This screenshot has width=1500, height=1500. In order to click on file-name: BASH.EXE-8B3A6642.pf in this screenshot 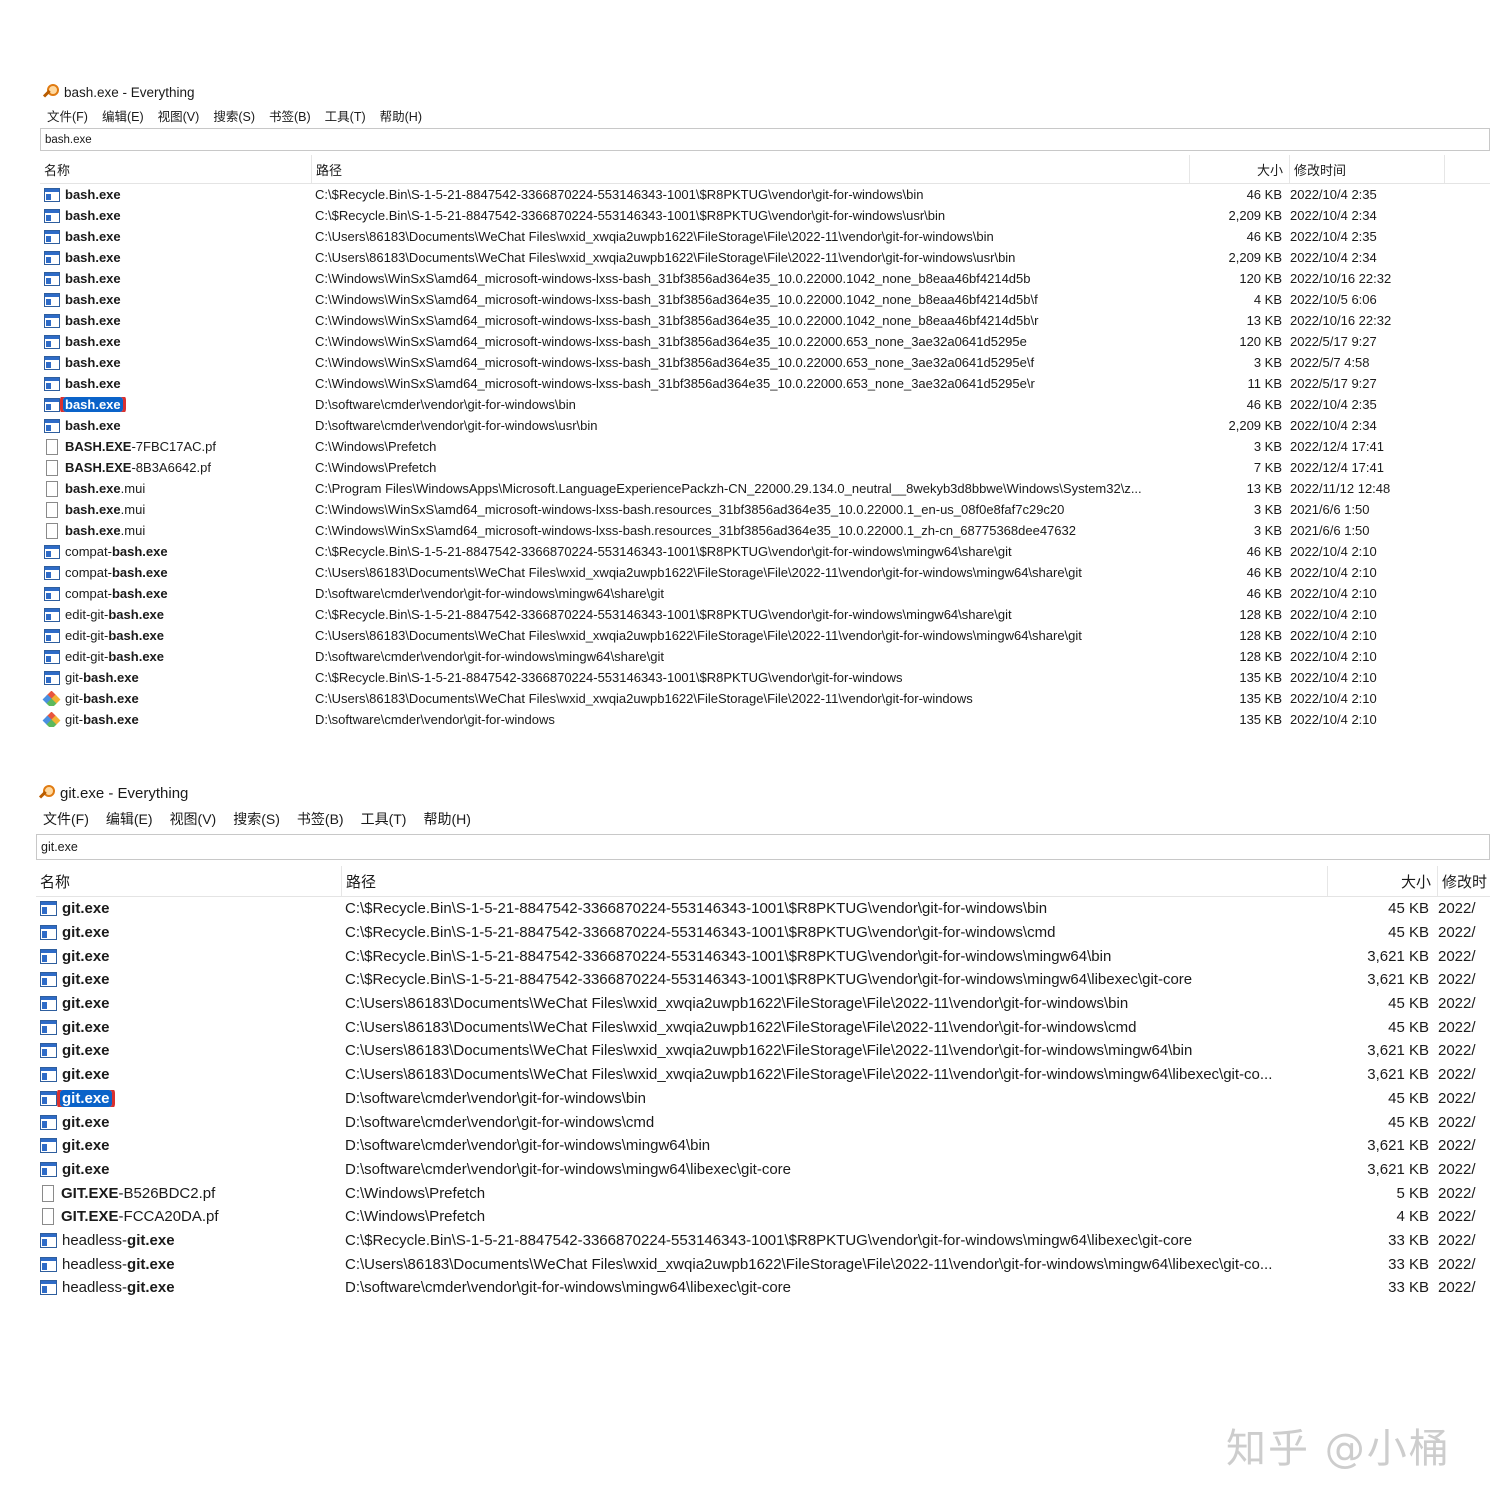, I will do `click(138, 467)`.